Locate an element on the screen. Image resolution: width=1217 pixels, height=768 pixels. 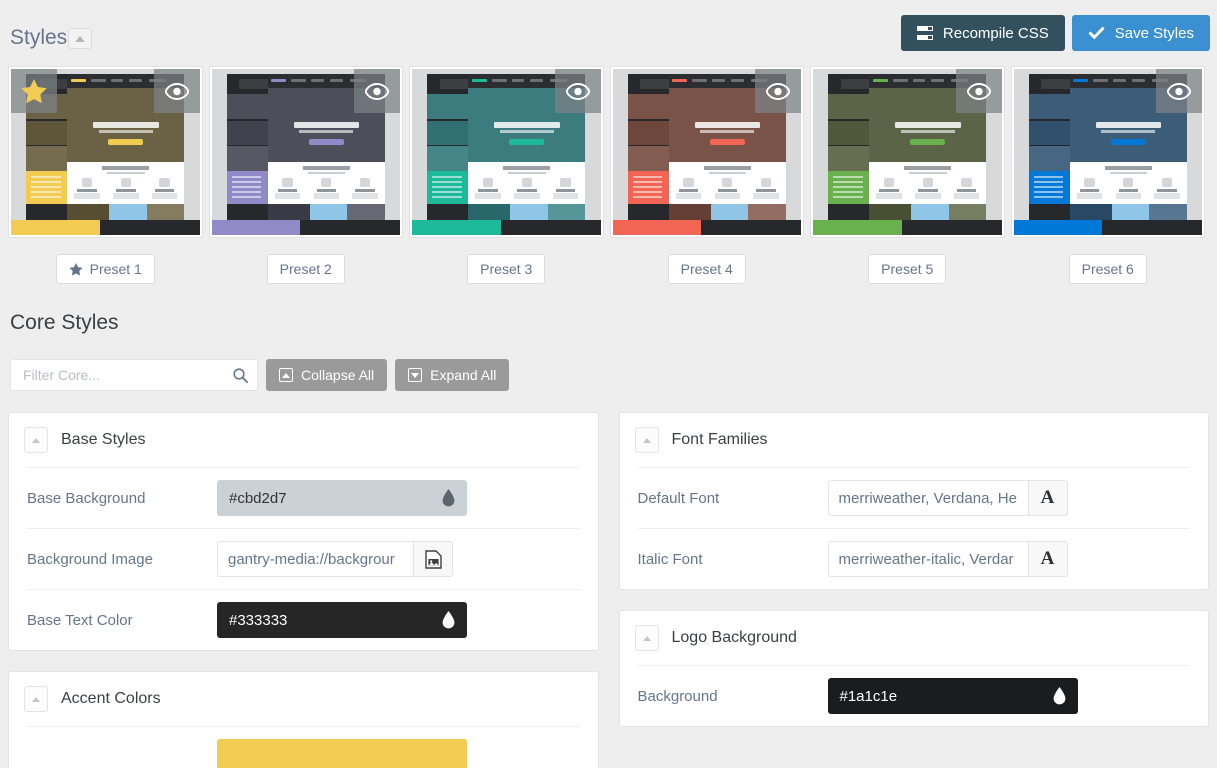
filter-core-field is located at coordinates (134, 375).